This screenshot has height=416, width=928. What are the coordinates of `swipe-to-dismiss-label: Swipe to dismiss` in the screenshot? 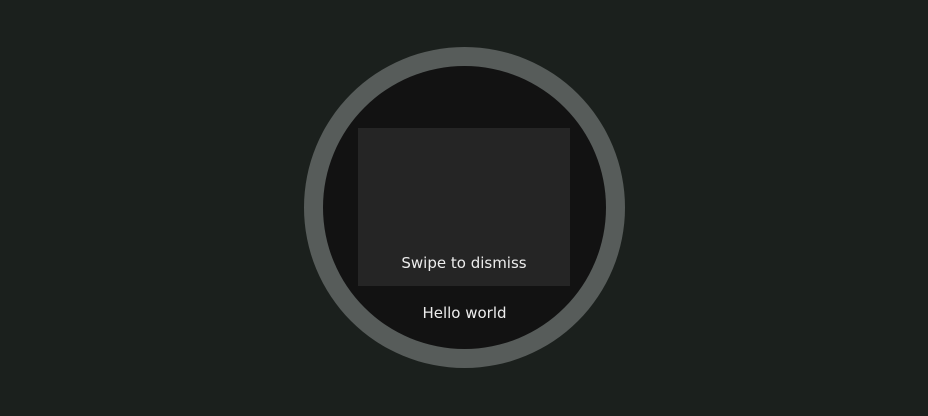 It's located at (464, 263).